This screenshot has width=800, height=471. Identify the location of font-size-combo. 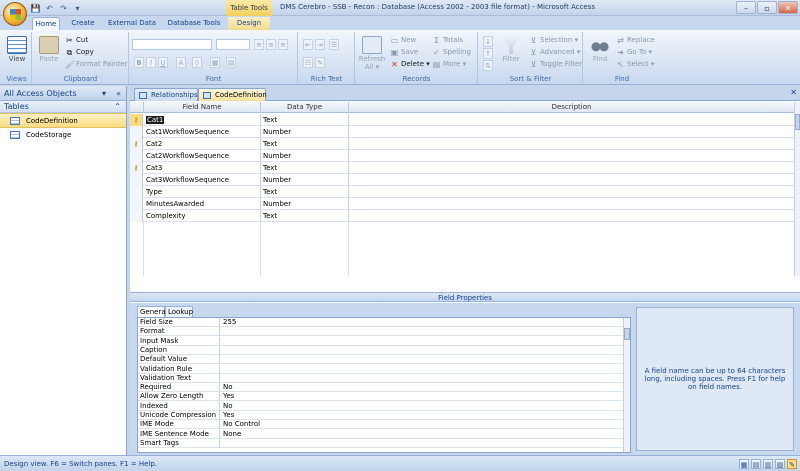
(233, 44).